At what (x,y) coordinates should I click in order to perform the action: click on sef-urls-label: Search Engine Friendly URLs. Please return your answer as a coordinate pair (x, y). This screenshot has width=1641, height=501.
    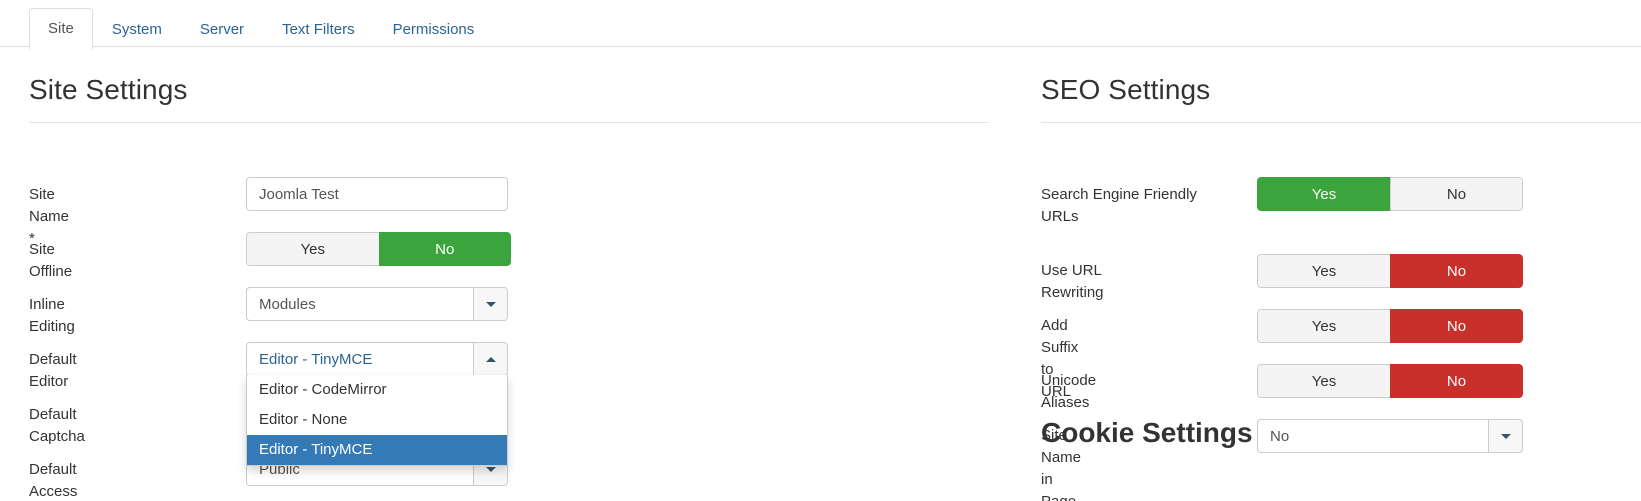
    Looking at the image, I should click on (1119, 205).